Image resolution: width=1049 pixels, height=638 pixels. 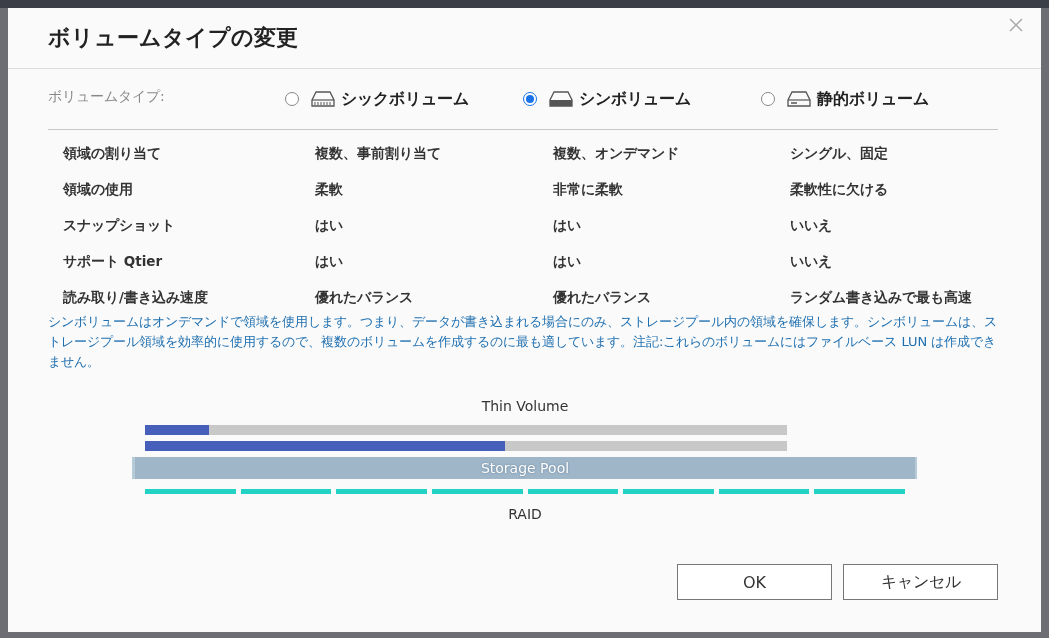 I want to click on table-cell-text: 非常に柔軟, so click(x=588, y=189).